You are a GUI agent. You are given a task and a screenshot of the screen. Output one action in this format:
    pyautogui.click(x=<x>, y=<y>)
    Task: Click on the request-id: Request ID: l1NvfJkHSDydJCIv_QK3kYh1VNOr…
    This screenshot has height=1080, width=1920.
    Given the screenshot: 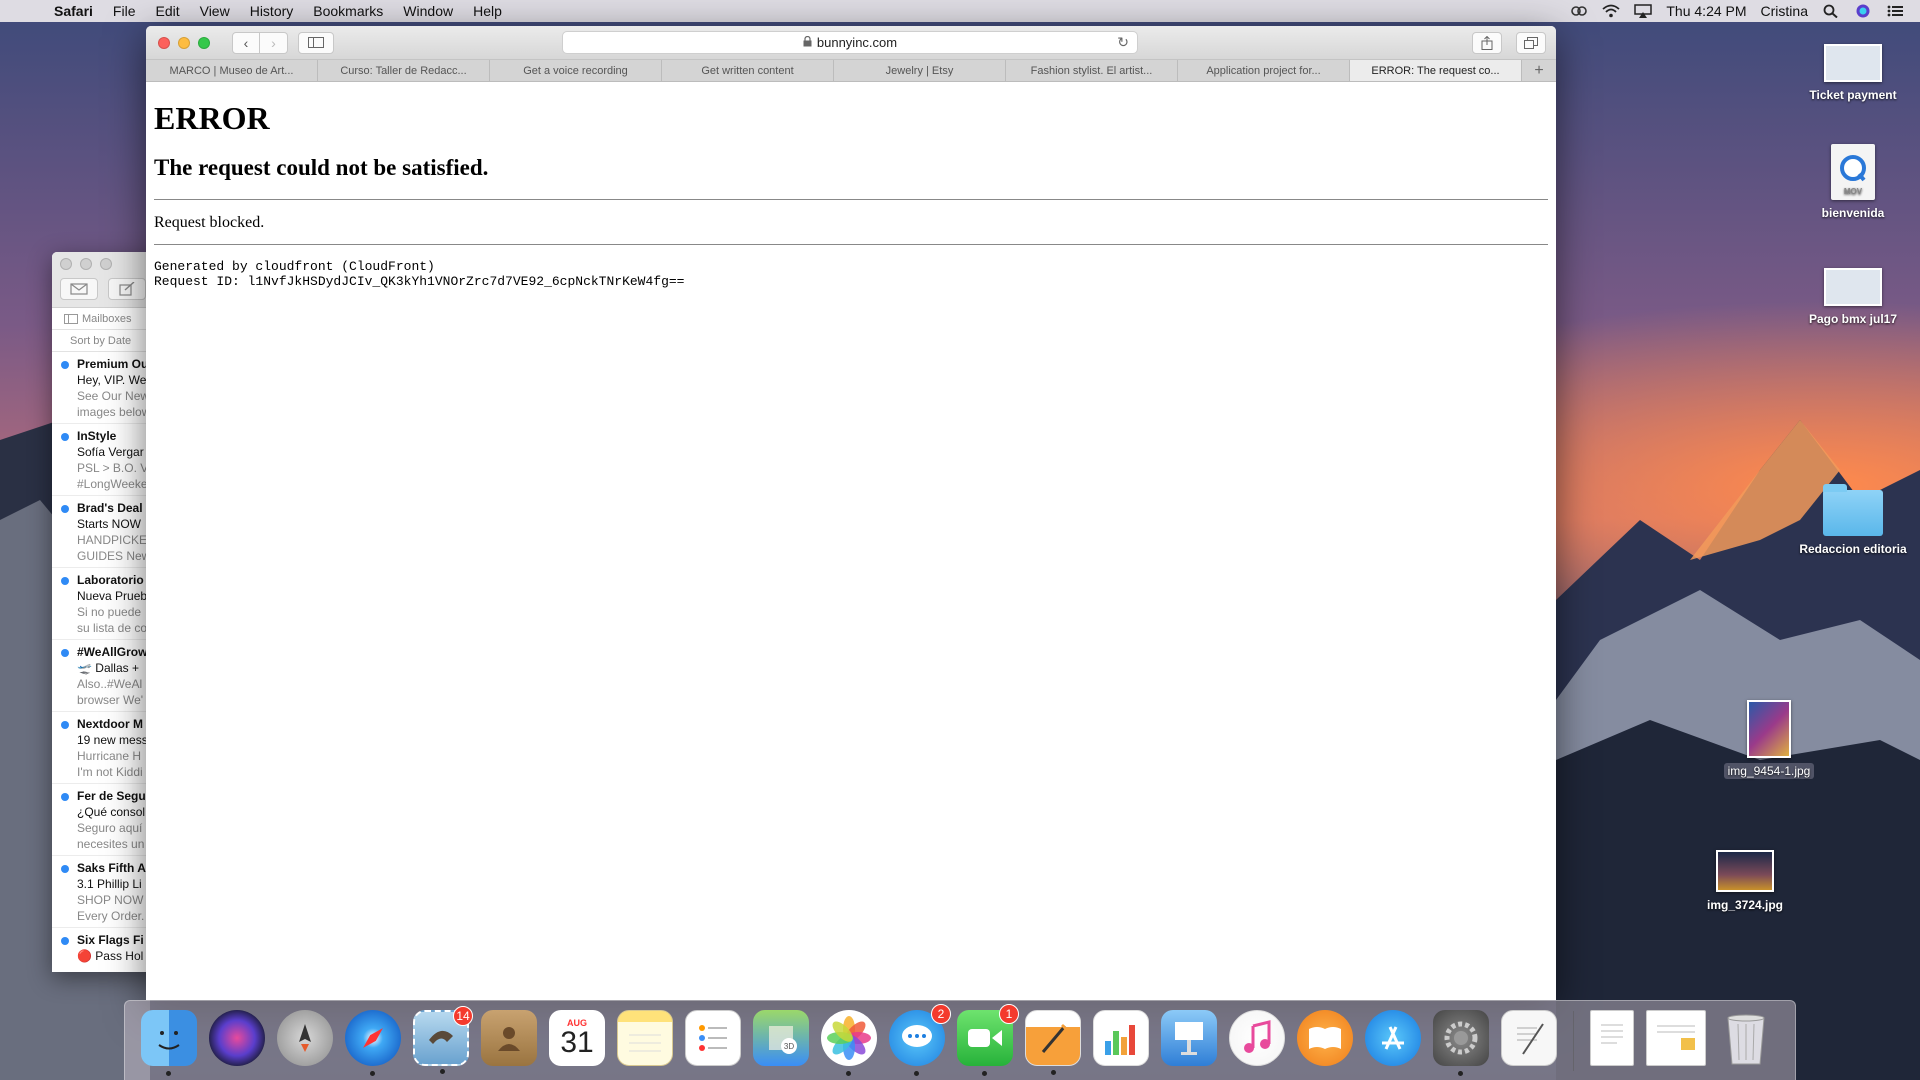 What is the action you would take?
    pyautogui.click(x=419, y=281)
    